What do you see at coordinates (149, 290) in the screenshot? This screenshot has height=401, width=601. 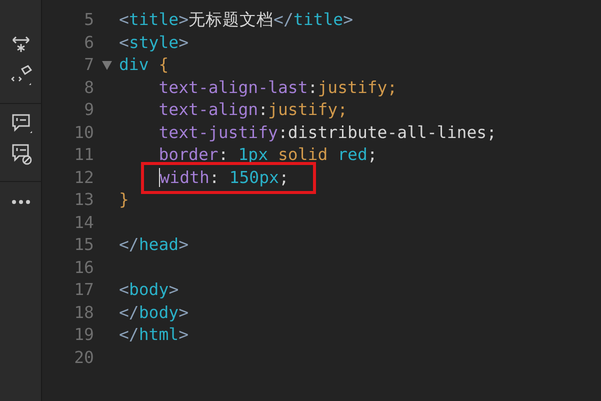 I see `code-line: <body>` at bounding box center [149, 290].